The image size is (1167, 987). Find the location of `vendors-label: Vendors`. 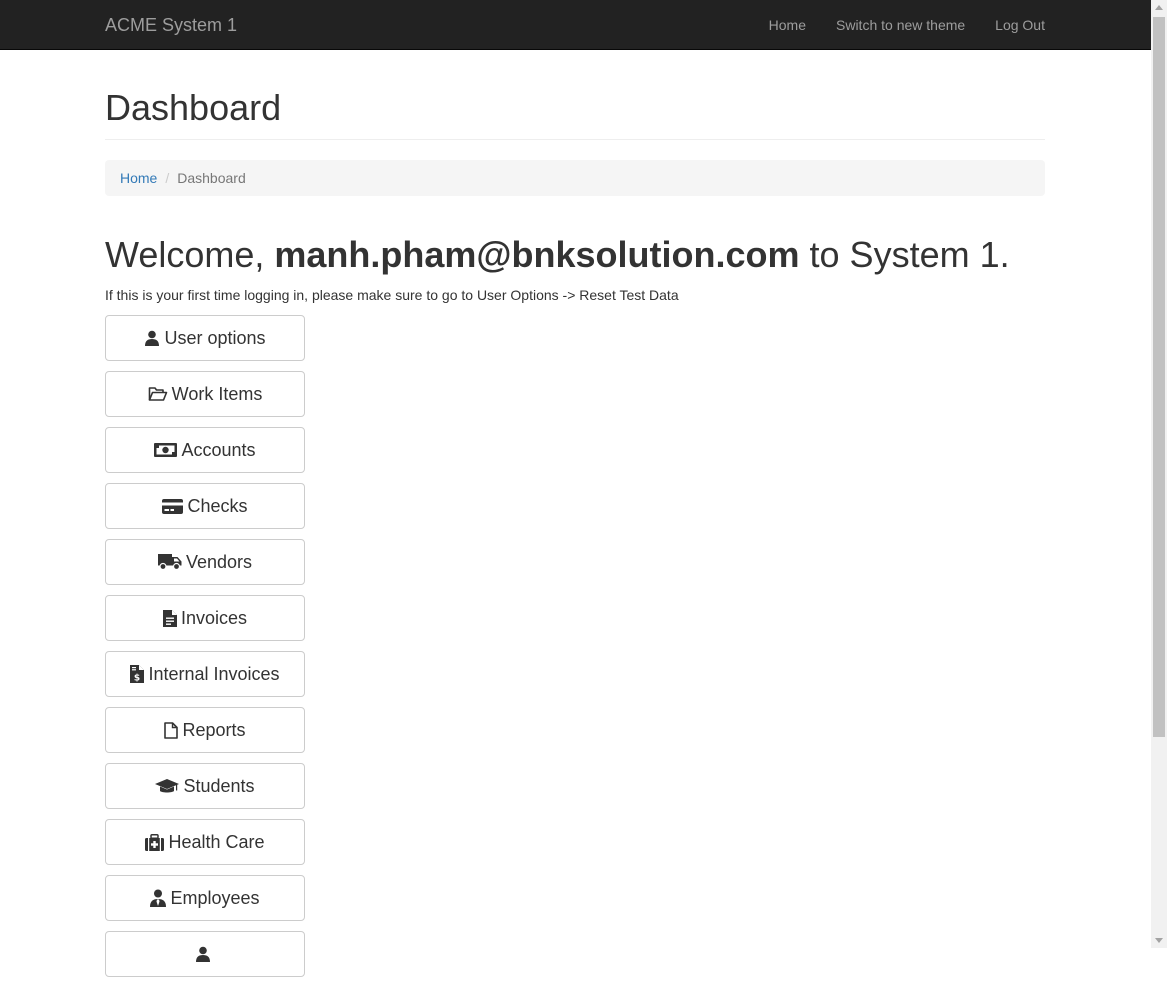

vendors-label: Vendors is located at coordinates (219, 561).